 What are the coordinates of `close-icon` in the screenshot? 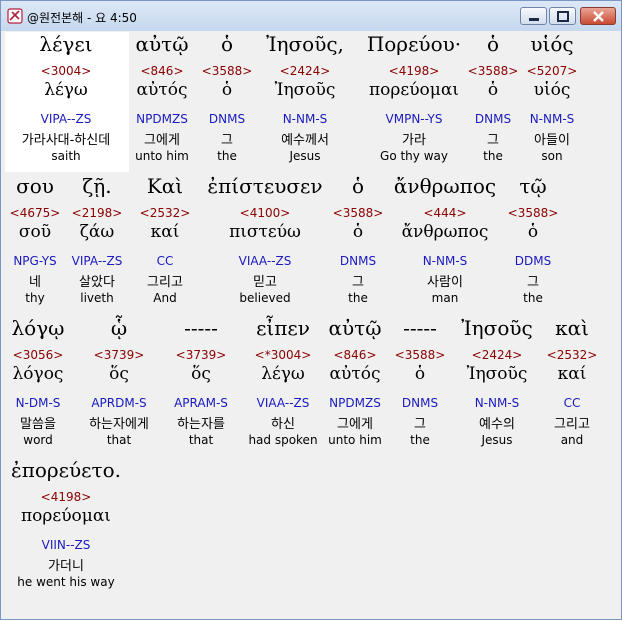 It's located at (598, 16).